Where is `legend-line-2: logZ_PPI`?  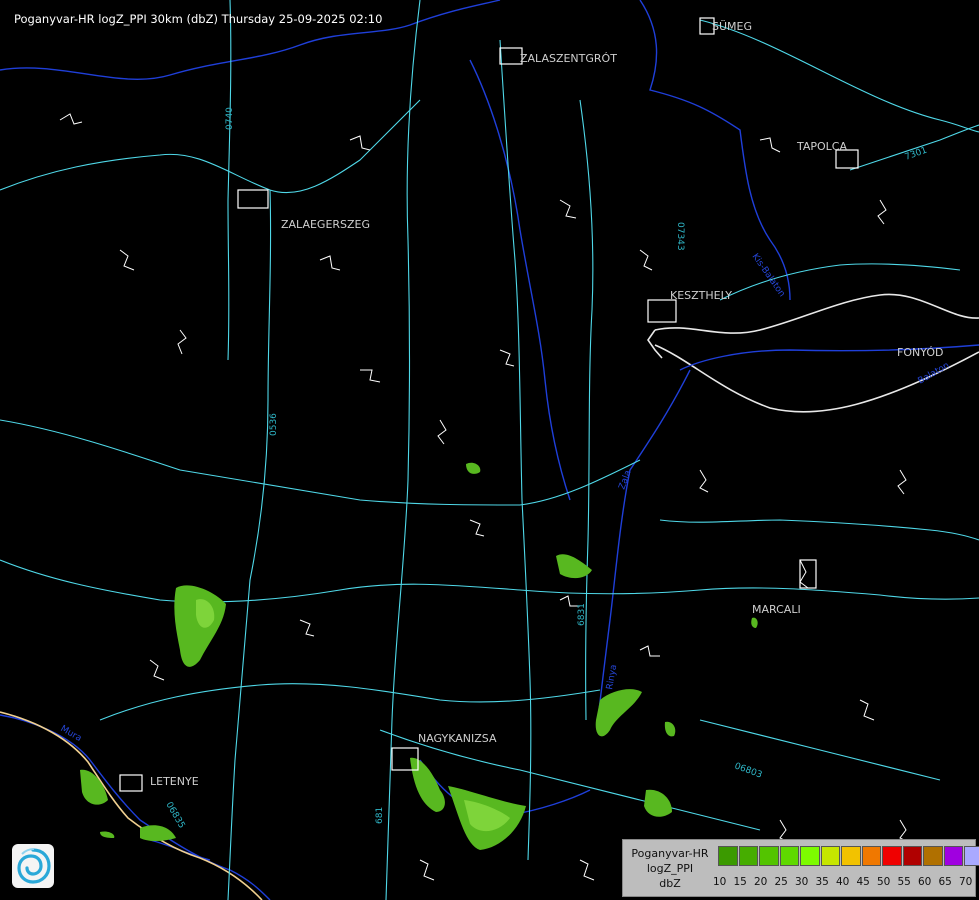 legend-line-2: logZ_PPI is located at coordinates (670, 868).